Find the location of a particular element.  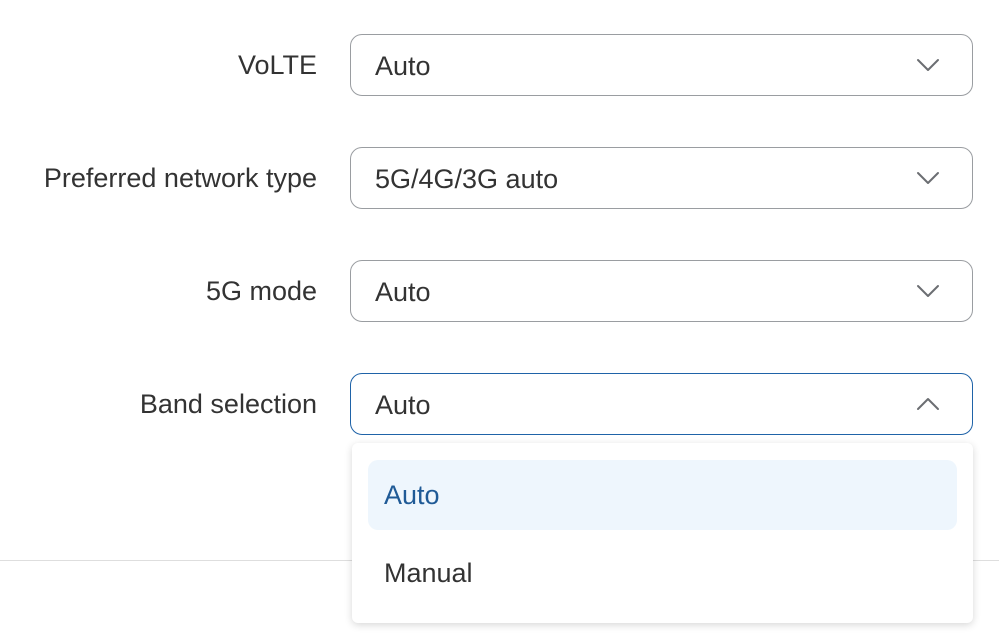

network-type-label: Preferred network type is located at coordinates (180, 178).